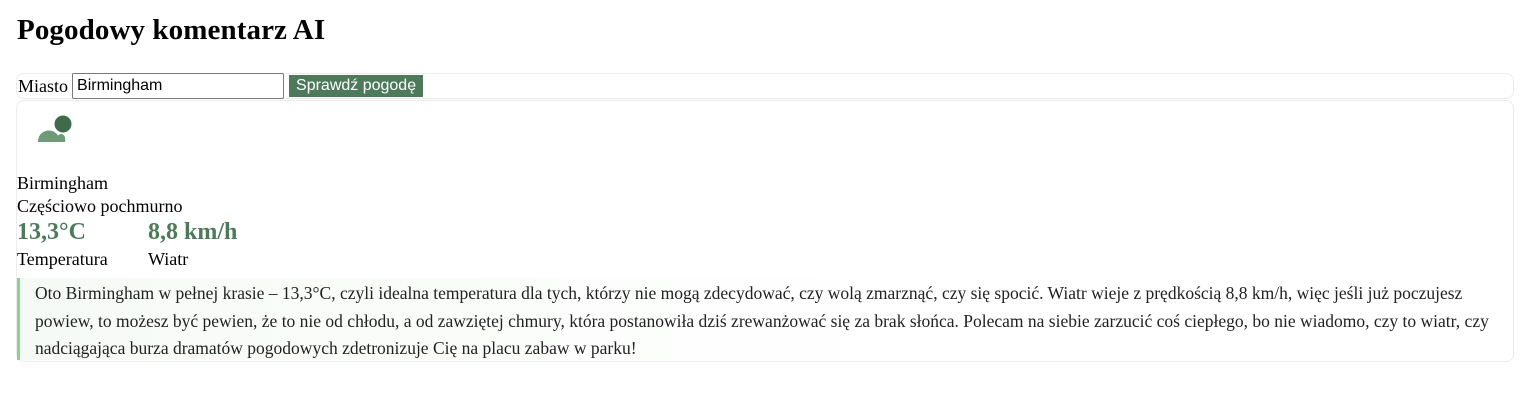 The height and width of the screenshot is (400, 1528). What do you see at coordinates (168, 259) in the screenshot?
I see `wind-caption: Wiatr` at bounding box center [168, 259].